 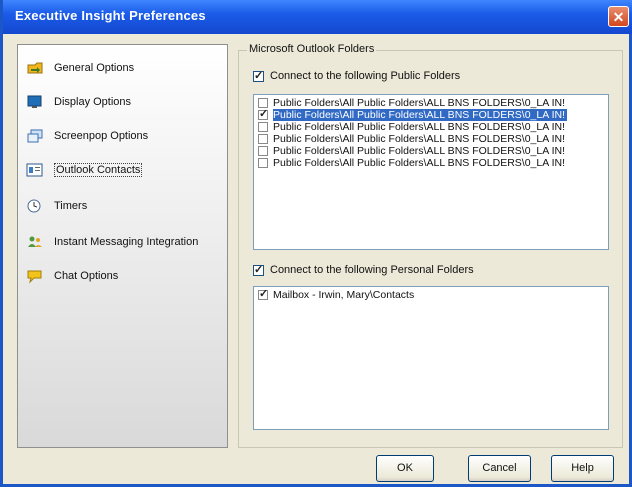 I want to click on contact-card-icon, so click(x=35, y=170).